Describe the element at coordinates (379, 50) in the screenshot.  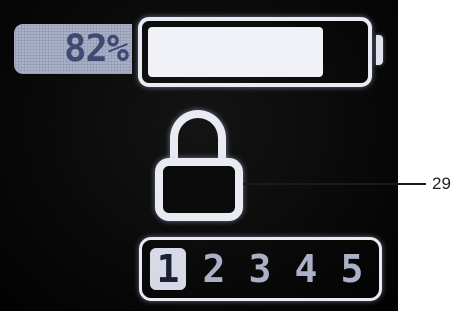
I see `battery-terminal` at that location.